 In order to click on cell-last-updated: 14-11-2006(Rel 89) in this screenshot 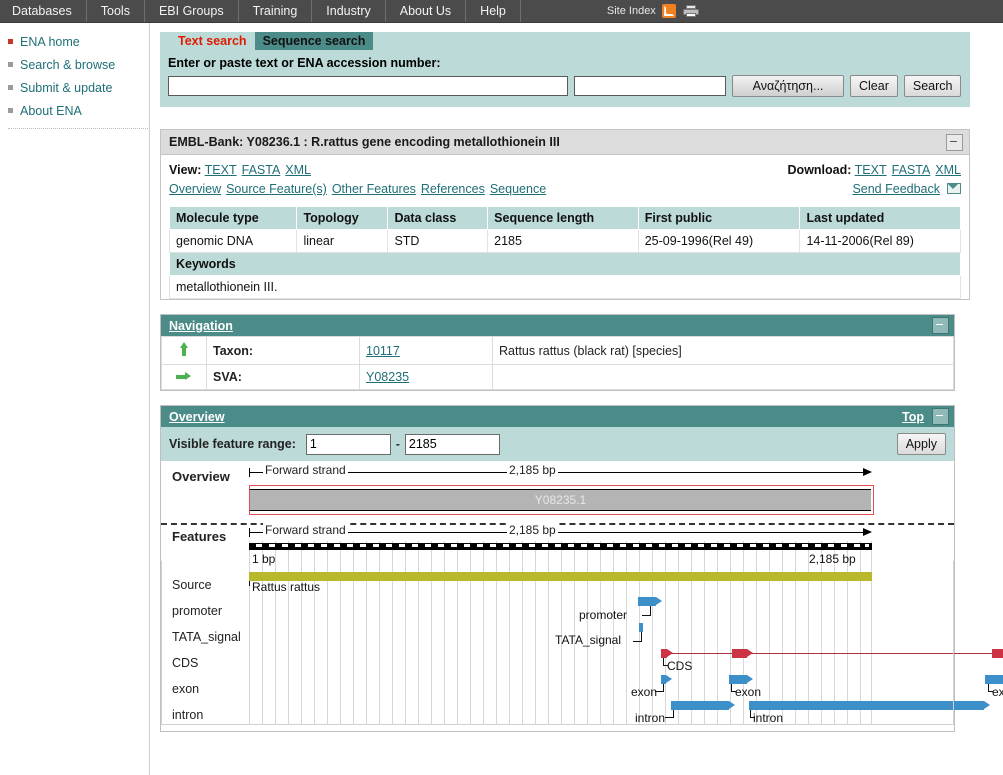, I will do `click(880, 241)`.